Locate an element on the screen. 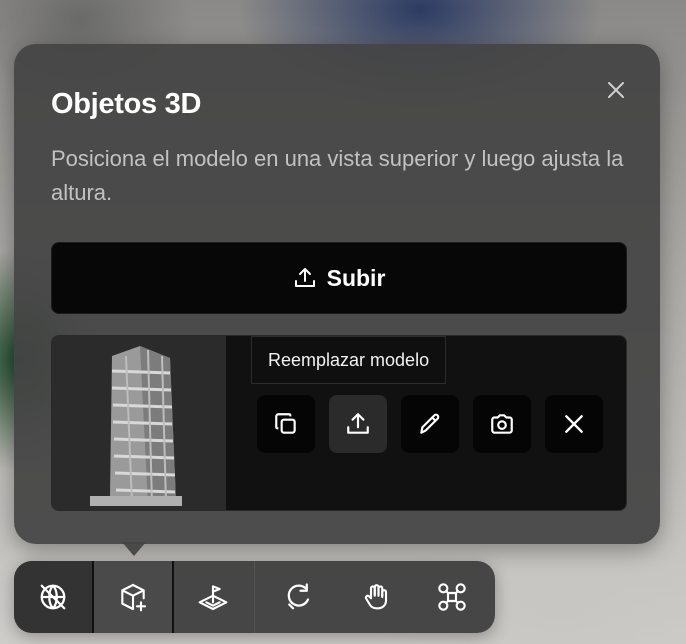 This screenshot has height=644, width=686. hand-icon is located at coordinates (376, 597).